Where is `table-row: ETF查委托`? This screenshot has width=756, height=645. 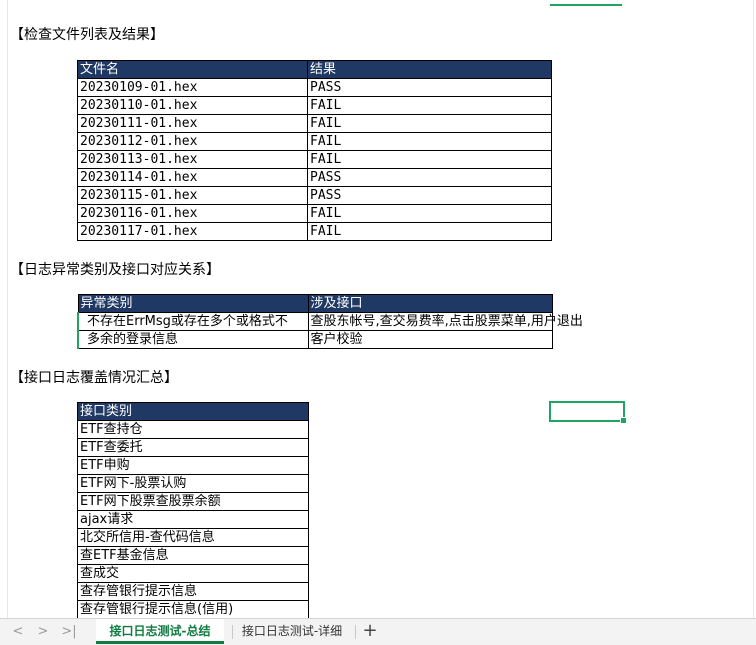 table-row: ETF查委托 is located at coordinates (193, 447).